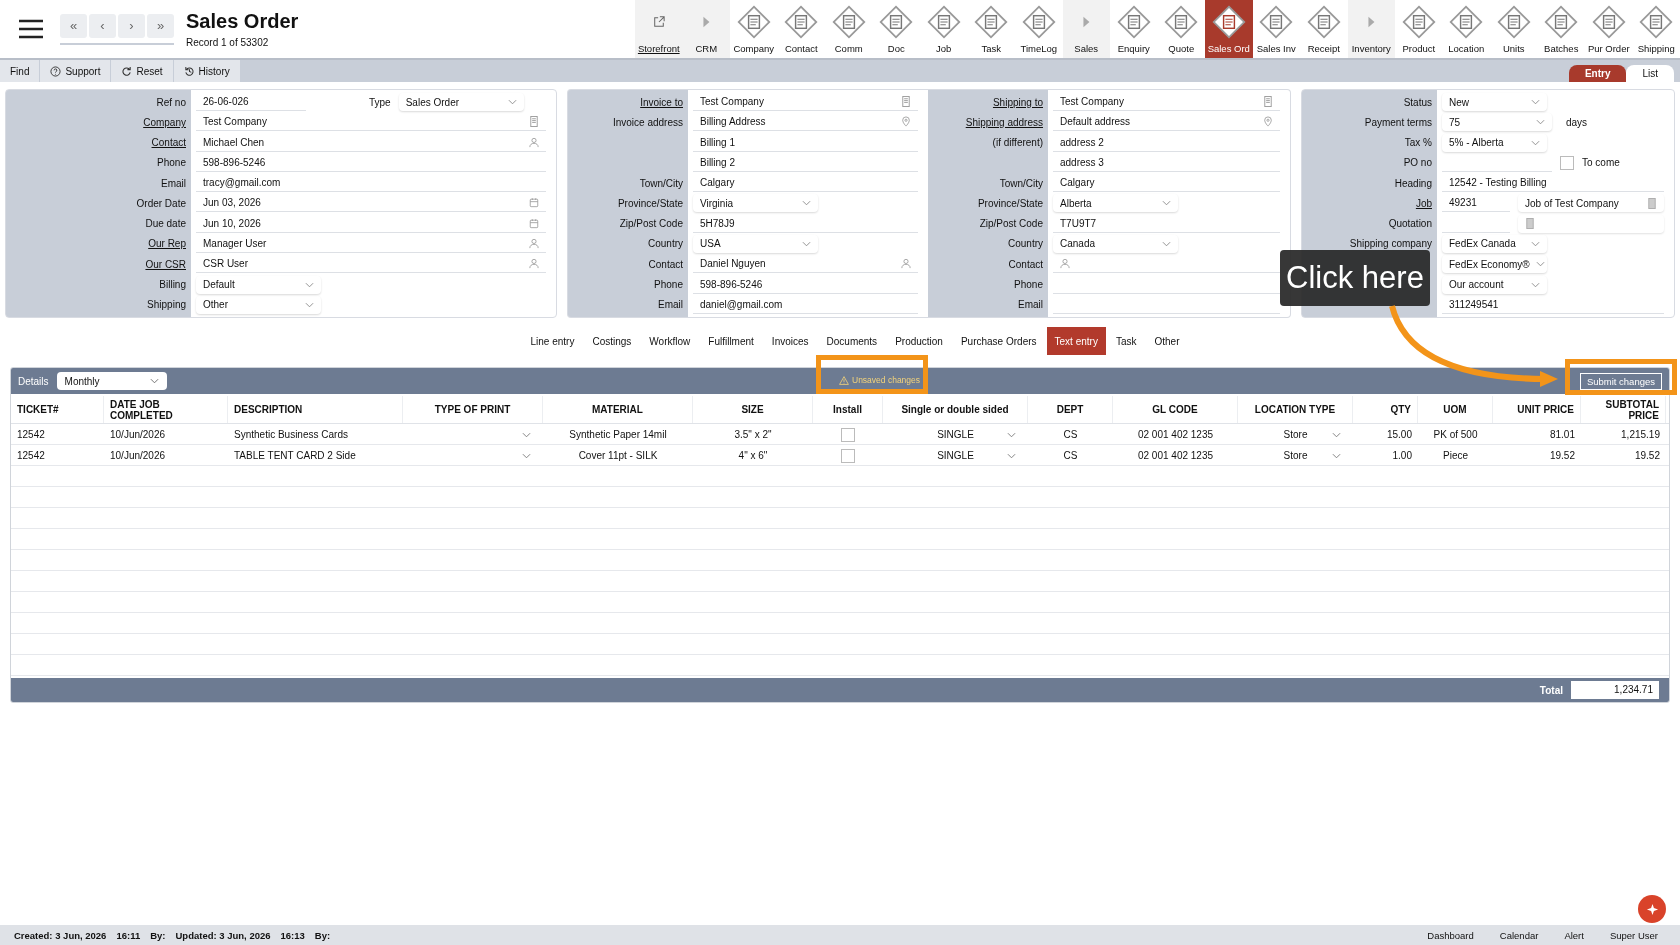  I want to click on status-link: Dashboard, so click(1450, 935).